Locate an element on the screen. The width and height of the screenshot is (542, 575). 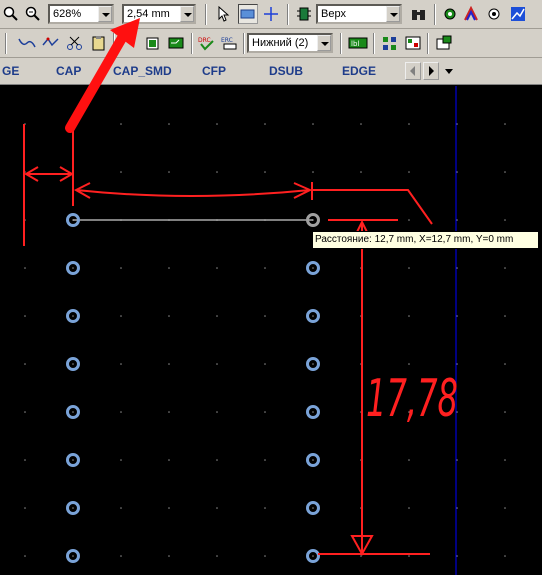
tab-edge: EDGE is located at coordinates (359, 71).